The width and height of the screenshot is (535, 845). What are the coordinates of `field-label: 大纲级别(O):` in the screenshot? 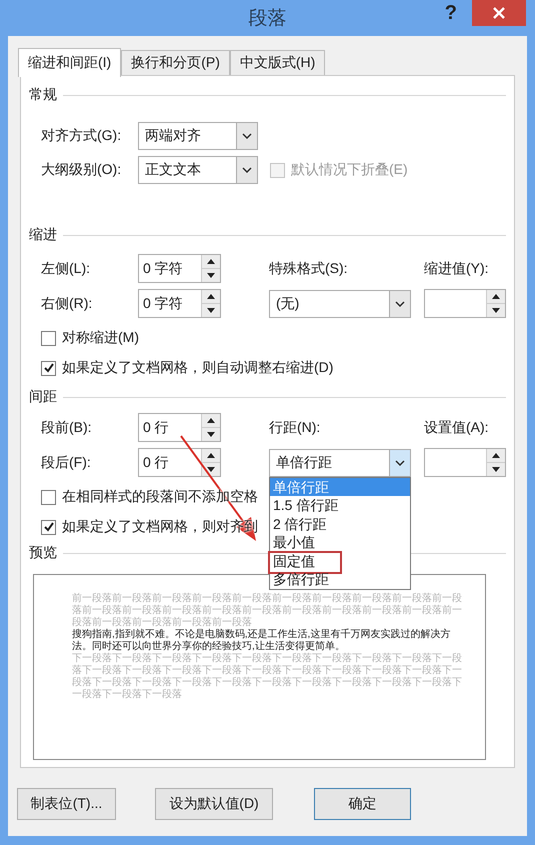 It's located at (81, 170).